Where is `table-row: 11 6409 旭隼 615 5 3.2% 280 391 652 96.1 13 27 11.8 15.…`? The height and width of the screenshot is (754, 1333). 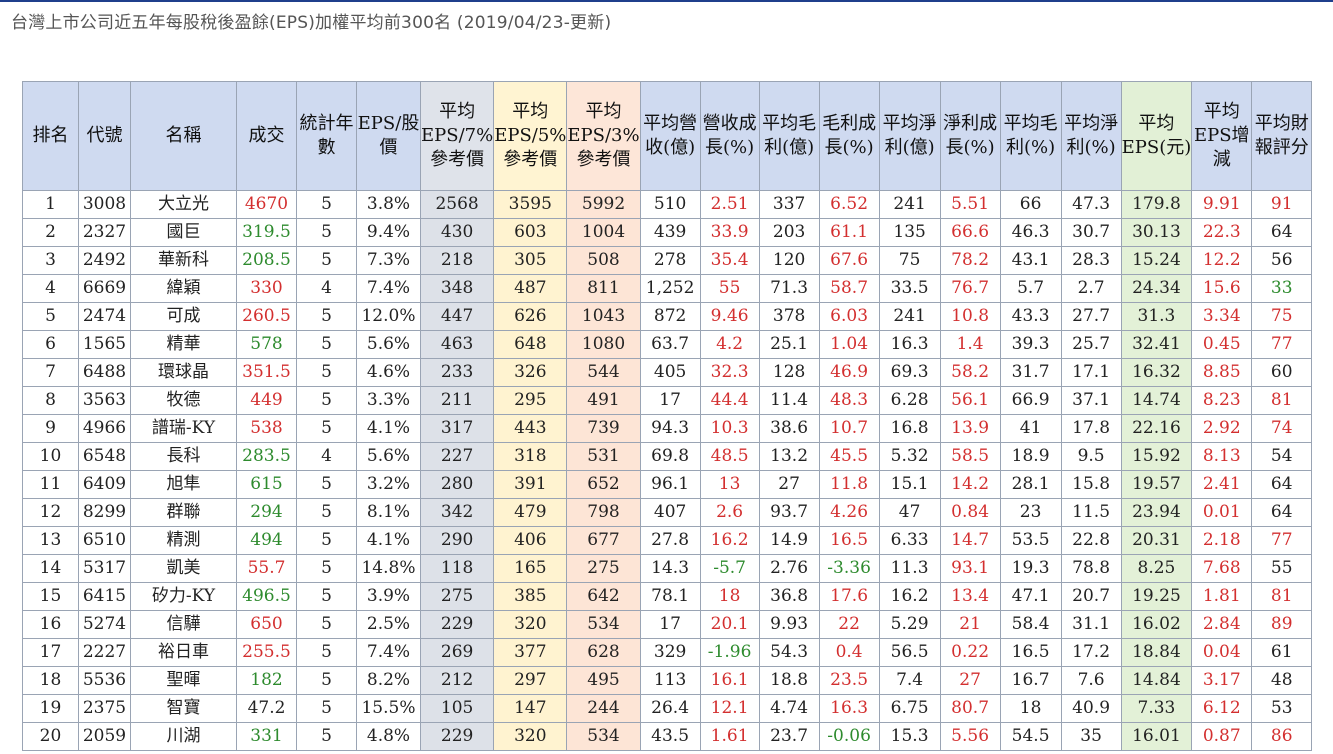
table-row: 11 6409 旭隼 615 5 3.2% 280 391 652 96.1 13 27 11.8 15.… is located at coordinates (667, 484).